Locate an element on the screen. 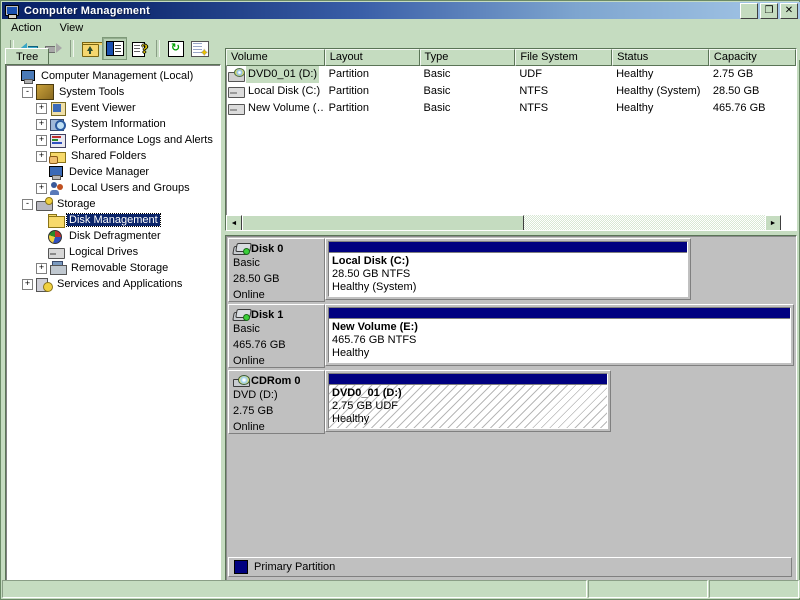  partition-details: DVD0_01 (D:) 2.75 GB UDF Healthy is located at coordinates (468, 406).